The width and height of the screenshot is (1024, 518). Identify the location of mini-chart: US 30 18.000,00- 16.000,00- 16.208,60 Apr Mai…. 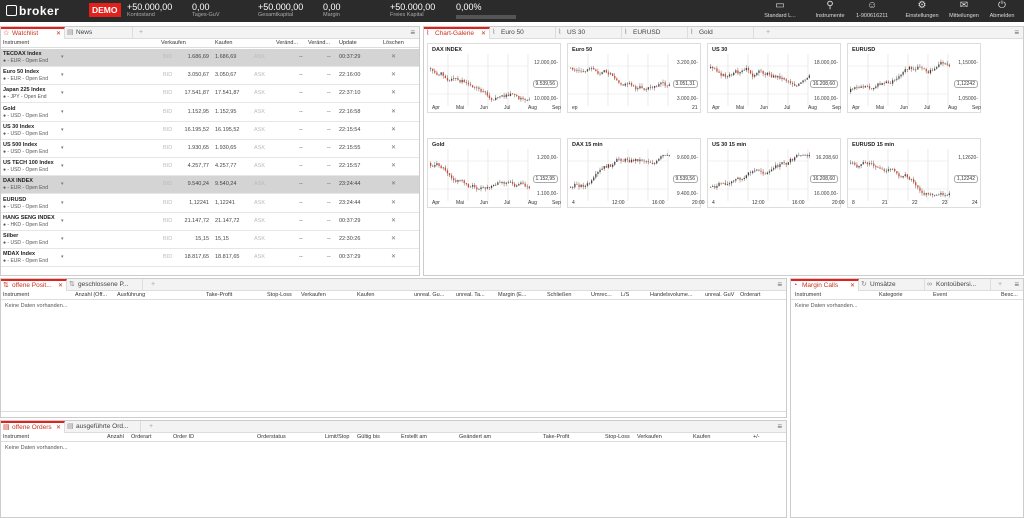
(774, 78).